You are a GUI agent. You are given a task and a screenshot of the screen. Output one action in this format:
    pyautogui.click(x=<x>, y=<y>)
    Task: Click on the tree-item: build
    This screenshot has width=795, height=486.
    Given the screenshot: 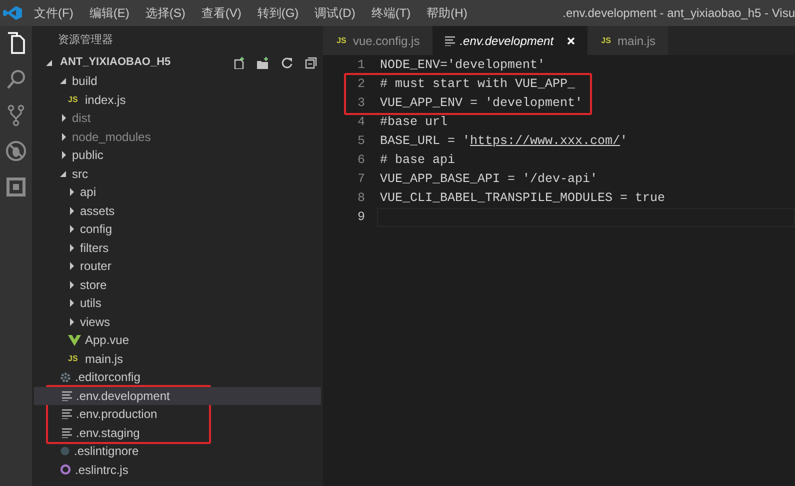 What is the action you would take?
    pyautogui.click(x=177, y=81)
    